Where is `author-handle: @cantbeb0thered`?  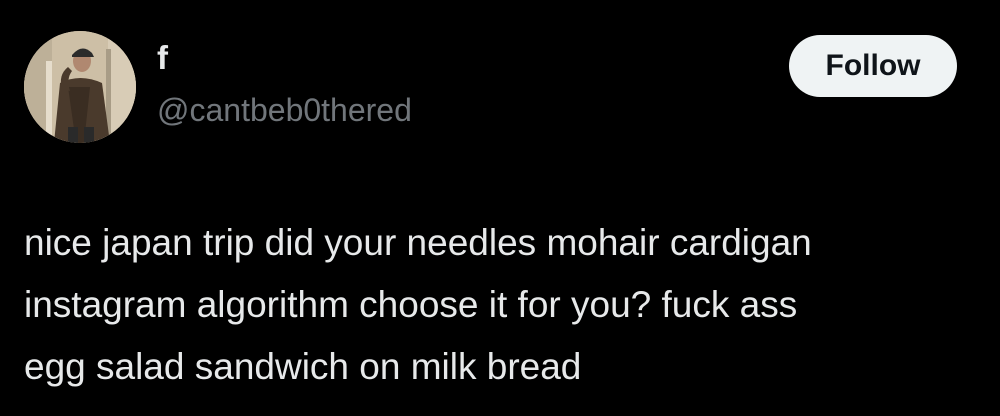 author-handle: @cantbeb0thered is located at coordinates (284, 110).